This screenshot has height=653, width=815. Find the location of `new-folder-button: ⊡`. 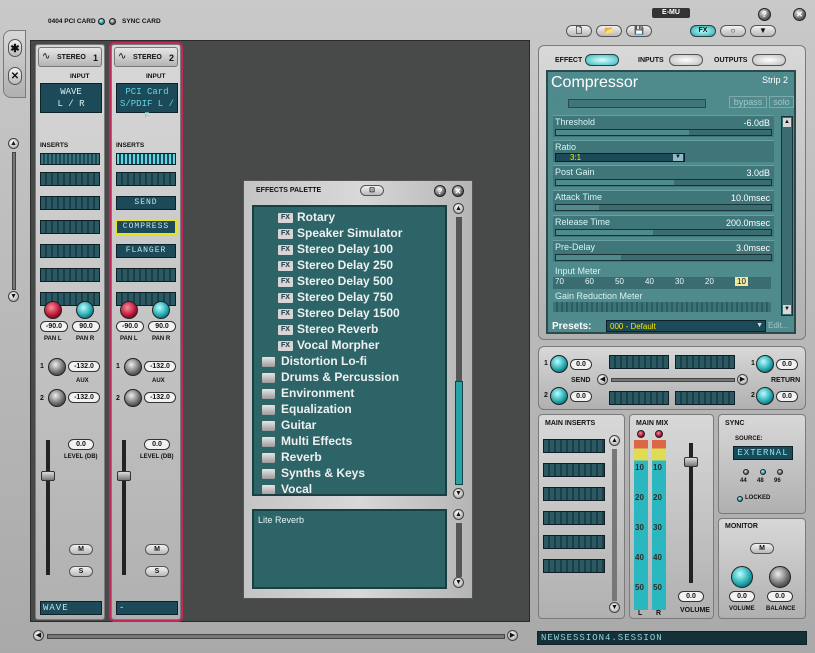

new-folder-button: ⊡ is located at coordinates (372, 190).